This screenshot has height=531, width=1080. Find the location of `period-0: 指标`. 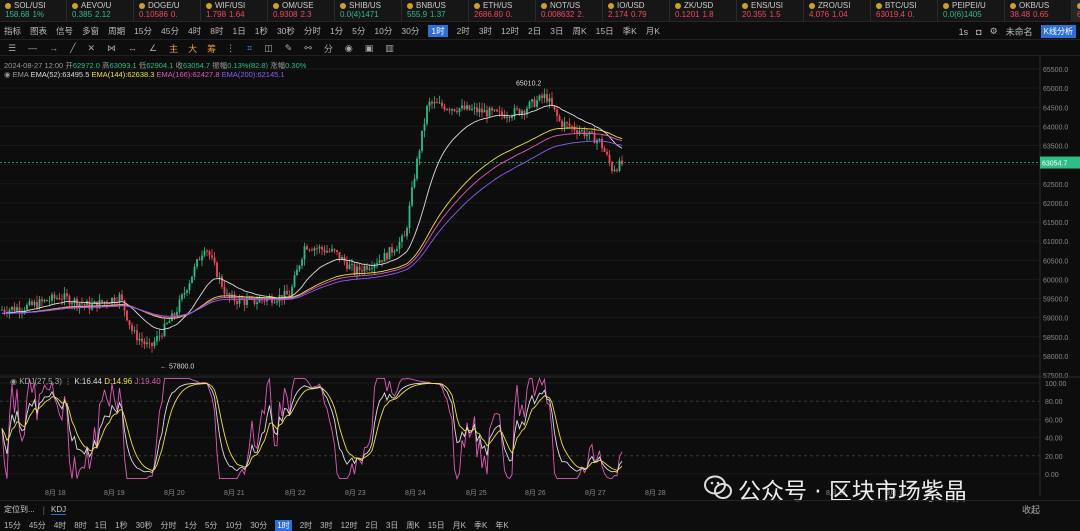

period-0: 指标 is located at coordinates (12, 31).